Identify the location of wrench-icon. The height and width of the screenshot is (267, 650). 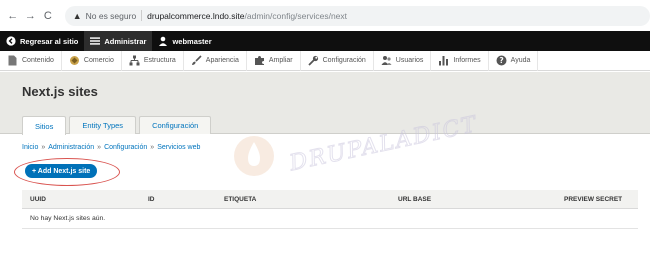
(313, 60).